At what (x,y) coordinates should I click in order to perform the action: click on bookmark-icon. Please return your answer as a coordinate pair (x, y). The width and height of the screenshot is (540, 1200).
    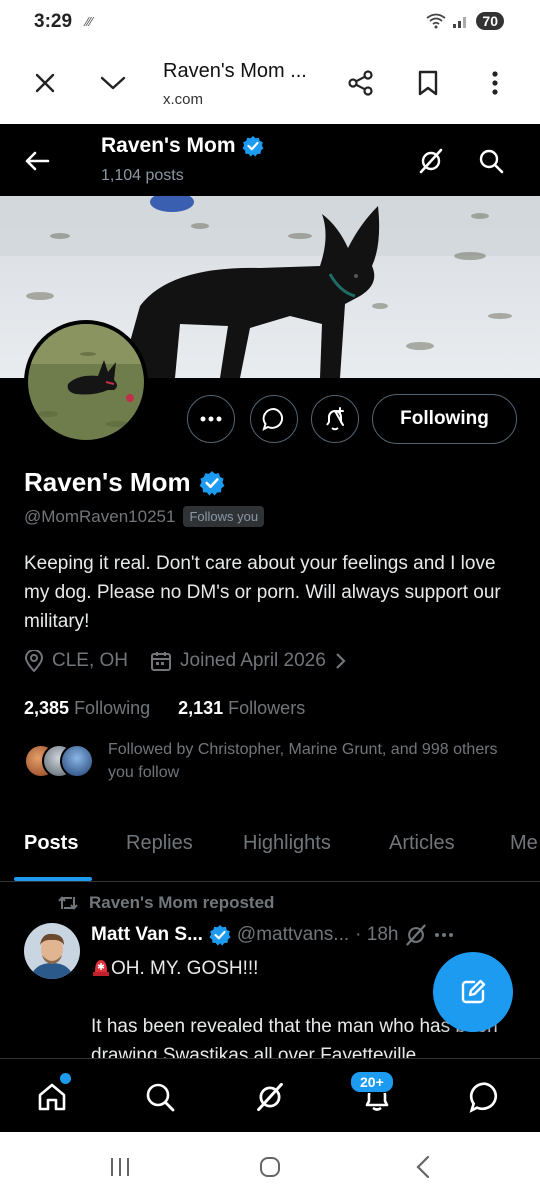
    Looking at the image, I should click on (428, 83).